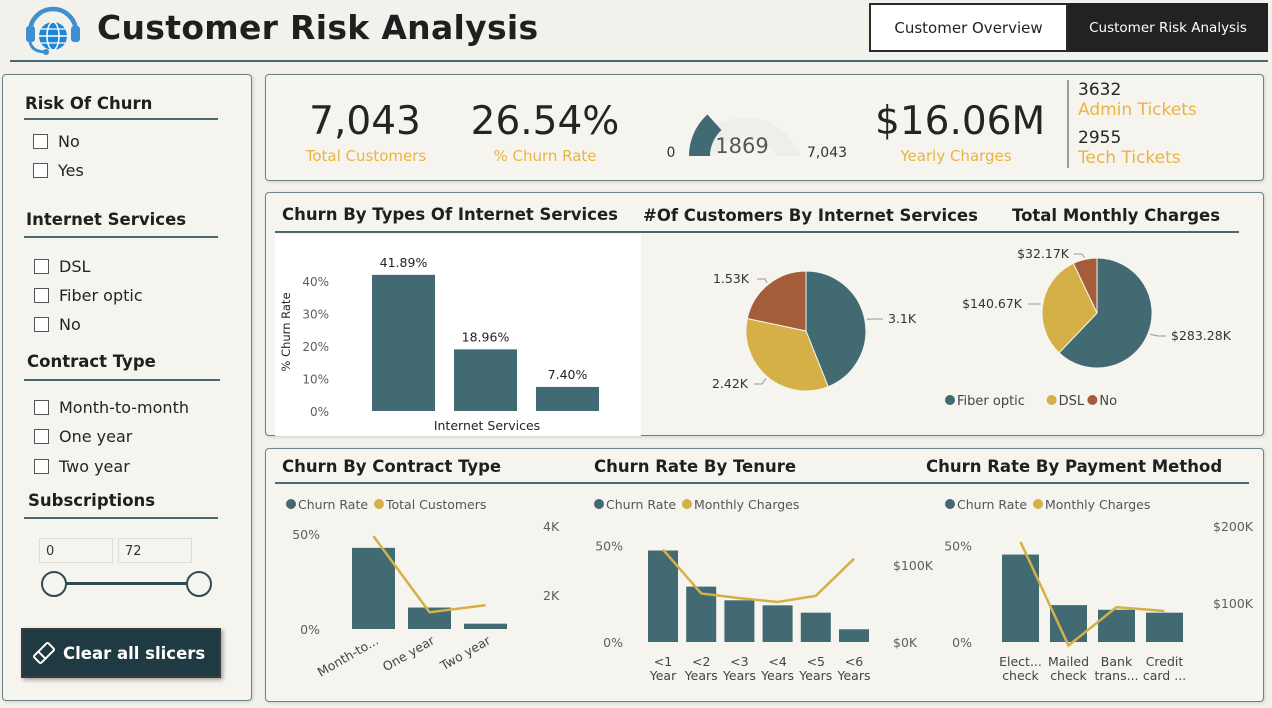 This screenshot has height=708, width=1272. What do you see at coordinates (1068, 661) in the screenshot?
I see `x-tick-label-line1: Mailed` at bounding box center [1068, 661].